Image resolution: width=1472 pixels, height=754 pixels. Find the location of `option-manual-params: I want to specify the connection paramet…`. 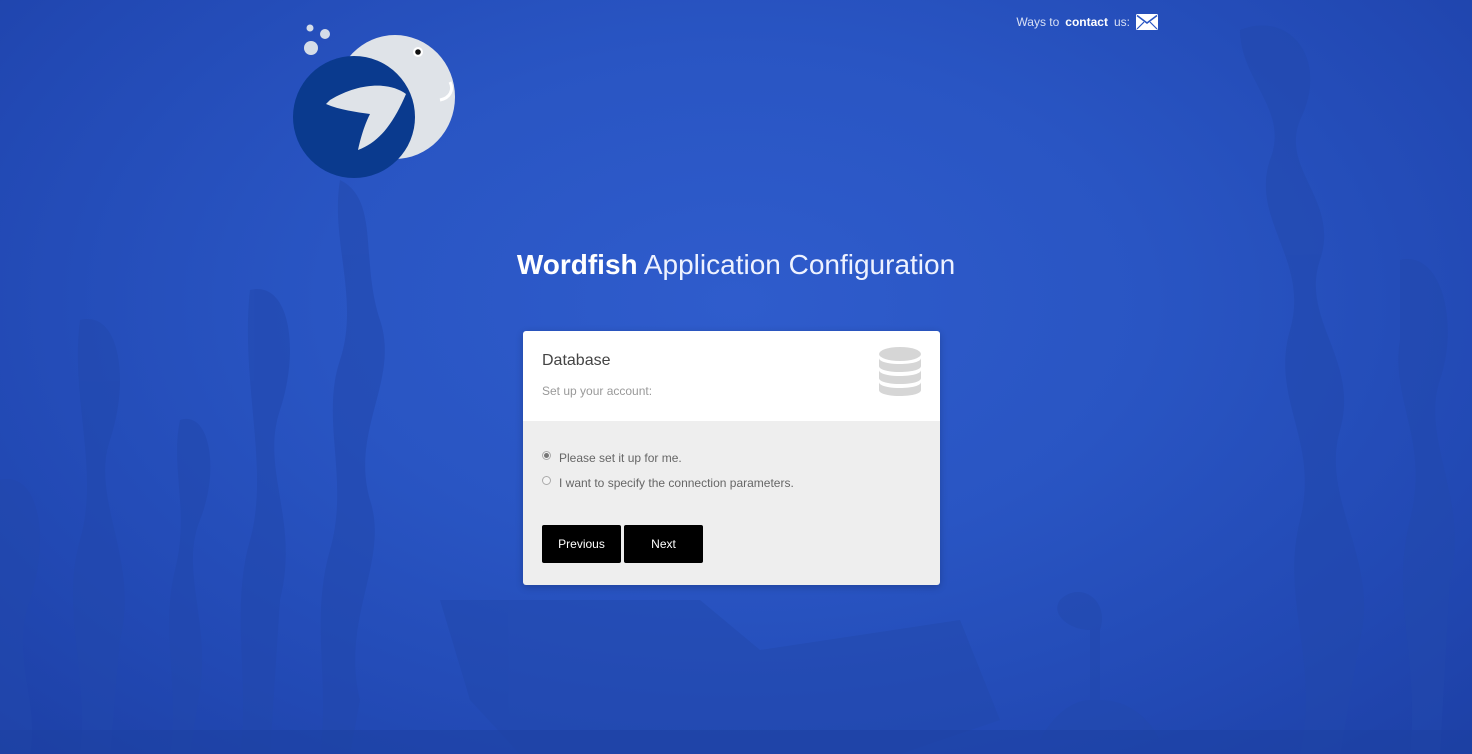

option-manual-params: I want to specify the connection paramet… is located at coordinates (668, 482).